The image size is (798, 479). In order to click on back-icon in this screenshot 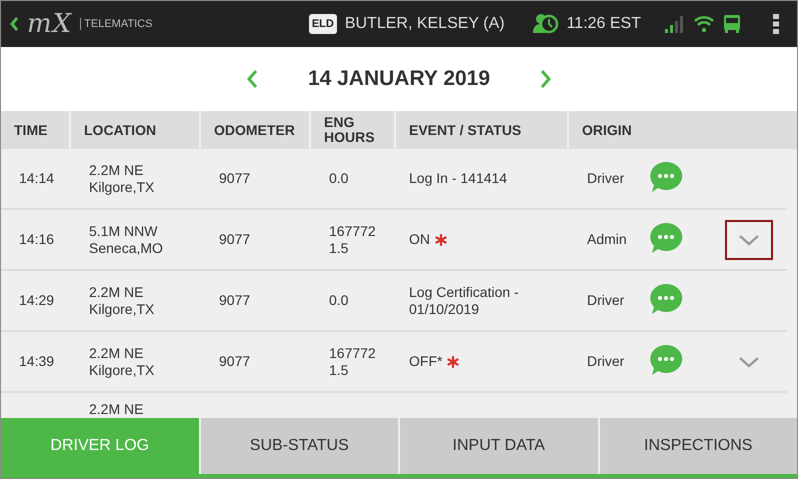, I will do `click(14, 24)`.